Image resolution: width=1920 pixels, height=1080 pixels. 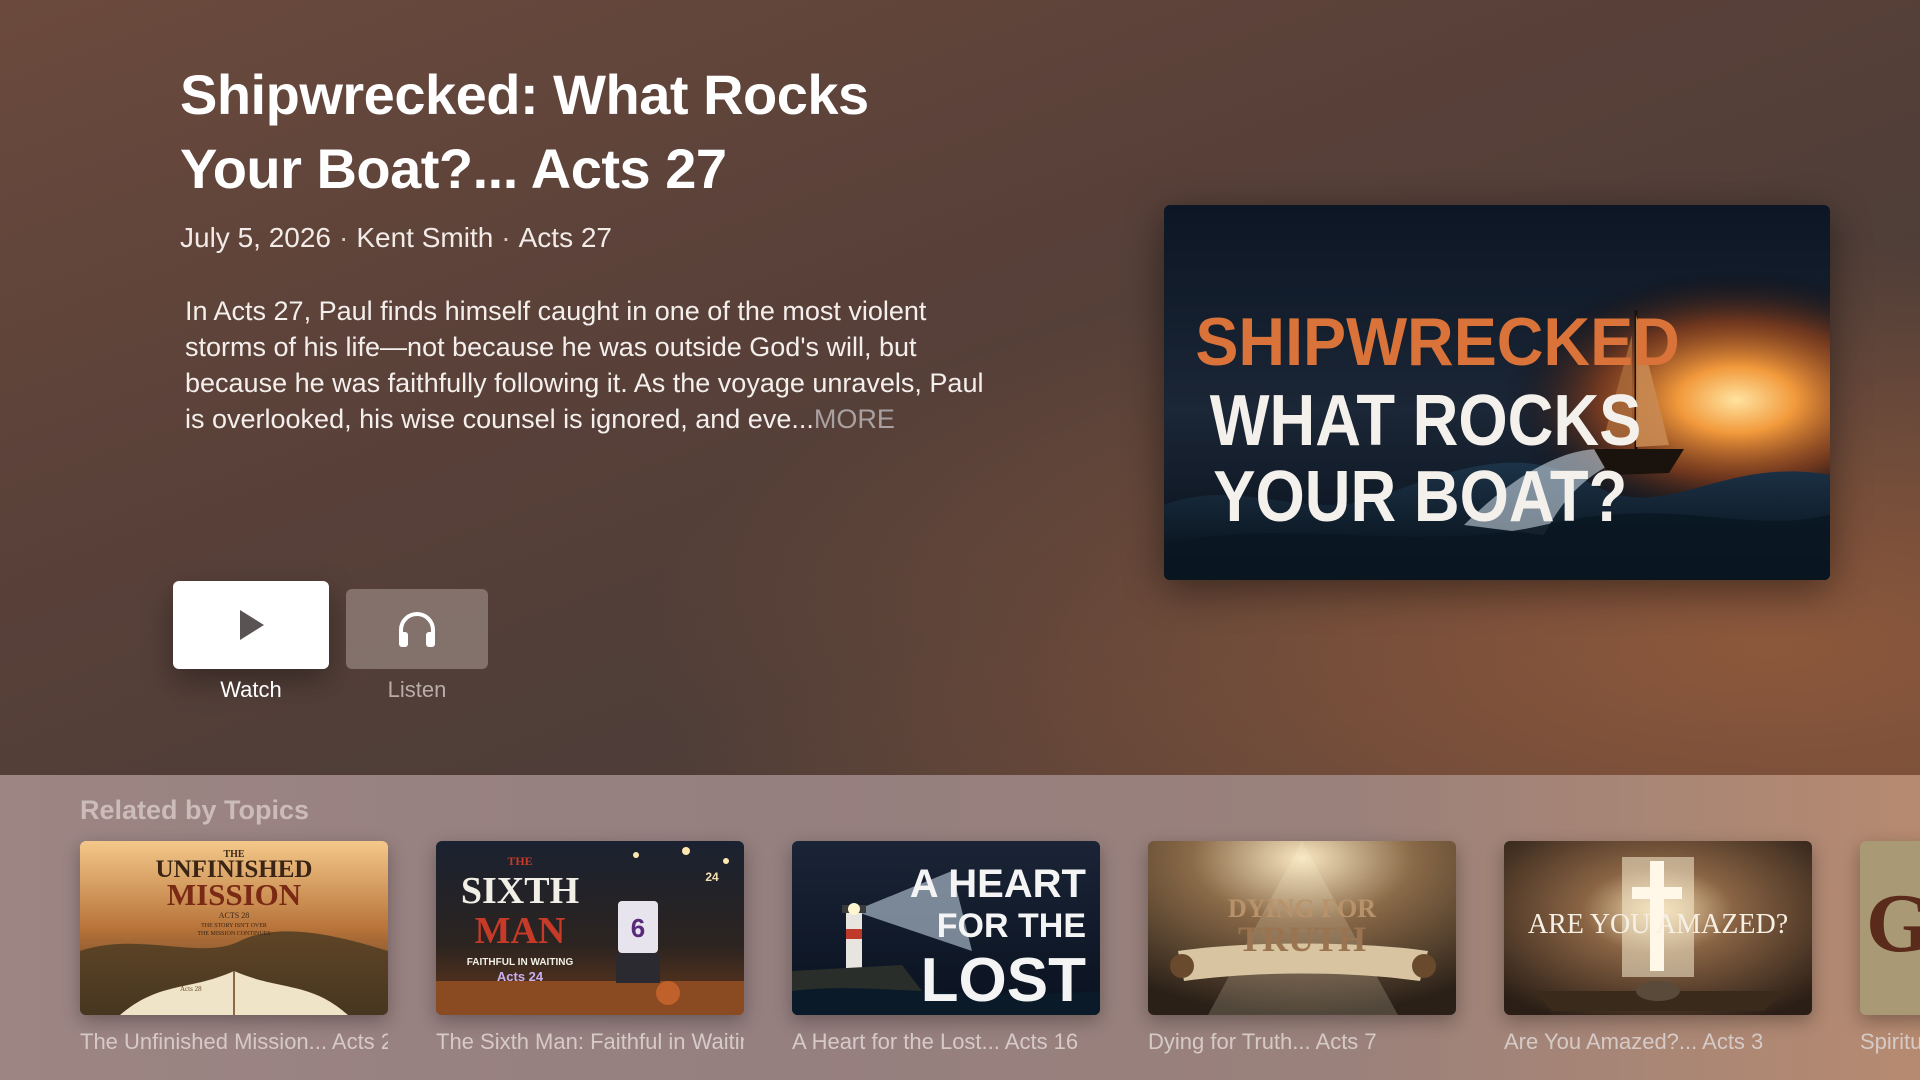 What do you see at coordinates (251, 689) in the screenshot?
I see `watch-label: Watch` at bounding box center [251, 689].